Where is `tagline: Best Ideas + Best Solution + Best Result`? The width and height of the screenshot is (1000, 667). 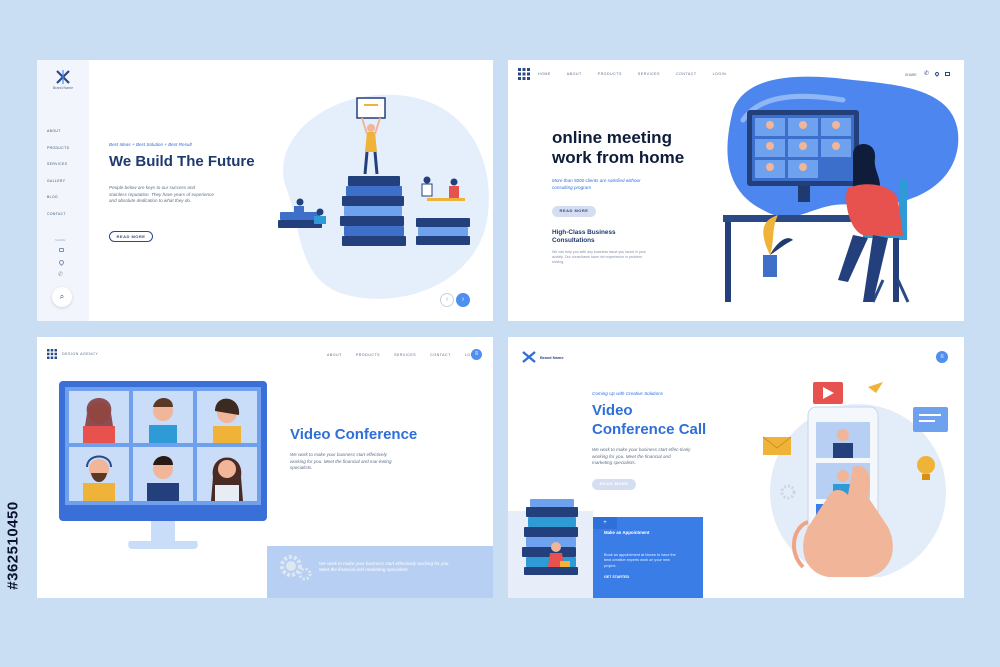
tagline: Best Ideas + Best Solution + Best Result is located at coordinates (150, 144).